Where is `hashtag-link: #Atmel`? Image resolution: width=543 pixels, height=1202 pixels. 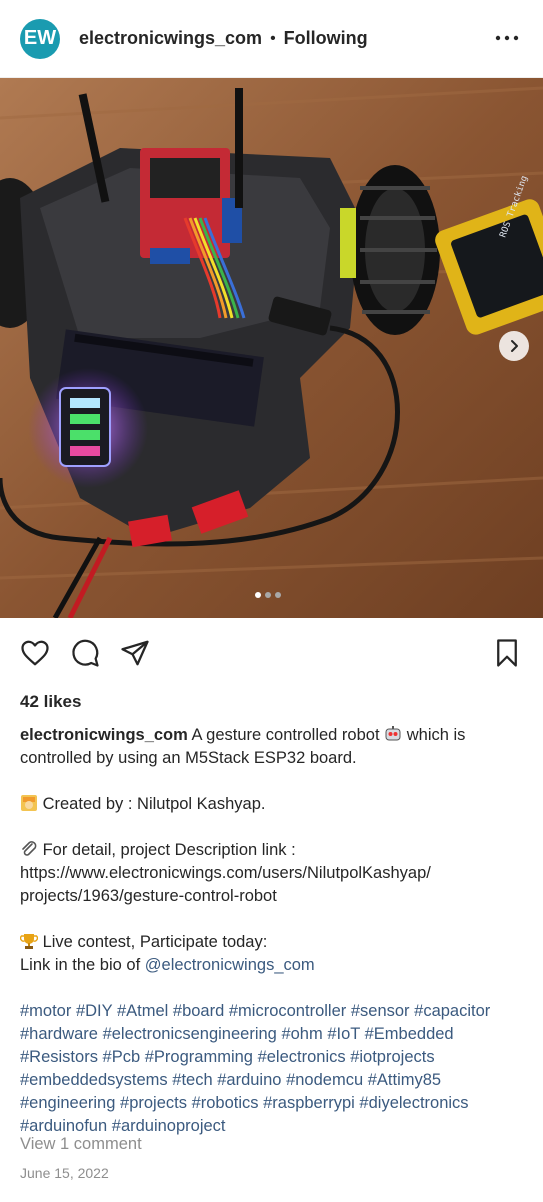 hashtag-link: #Atmel is located at coordinates (142, 1011).